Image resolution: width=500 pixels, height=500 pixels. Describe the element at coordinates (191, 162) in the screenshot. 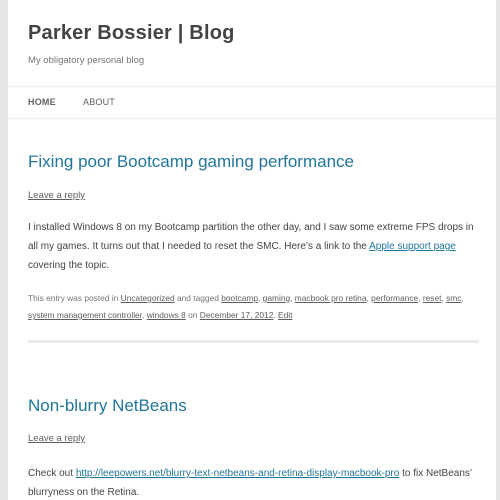

I see `post-title: Fixing poor Bootcamp gaming performance` at that location.